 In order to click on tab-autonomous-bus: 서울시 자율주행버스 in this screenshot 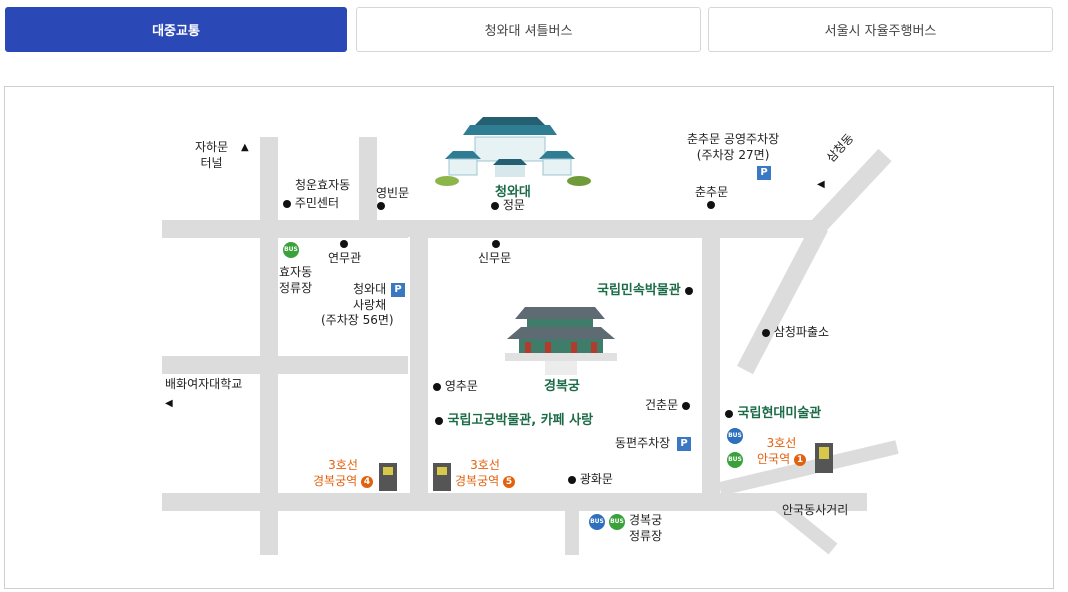, I will do `click(880, 29)`.